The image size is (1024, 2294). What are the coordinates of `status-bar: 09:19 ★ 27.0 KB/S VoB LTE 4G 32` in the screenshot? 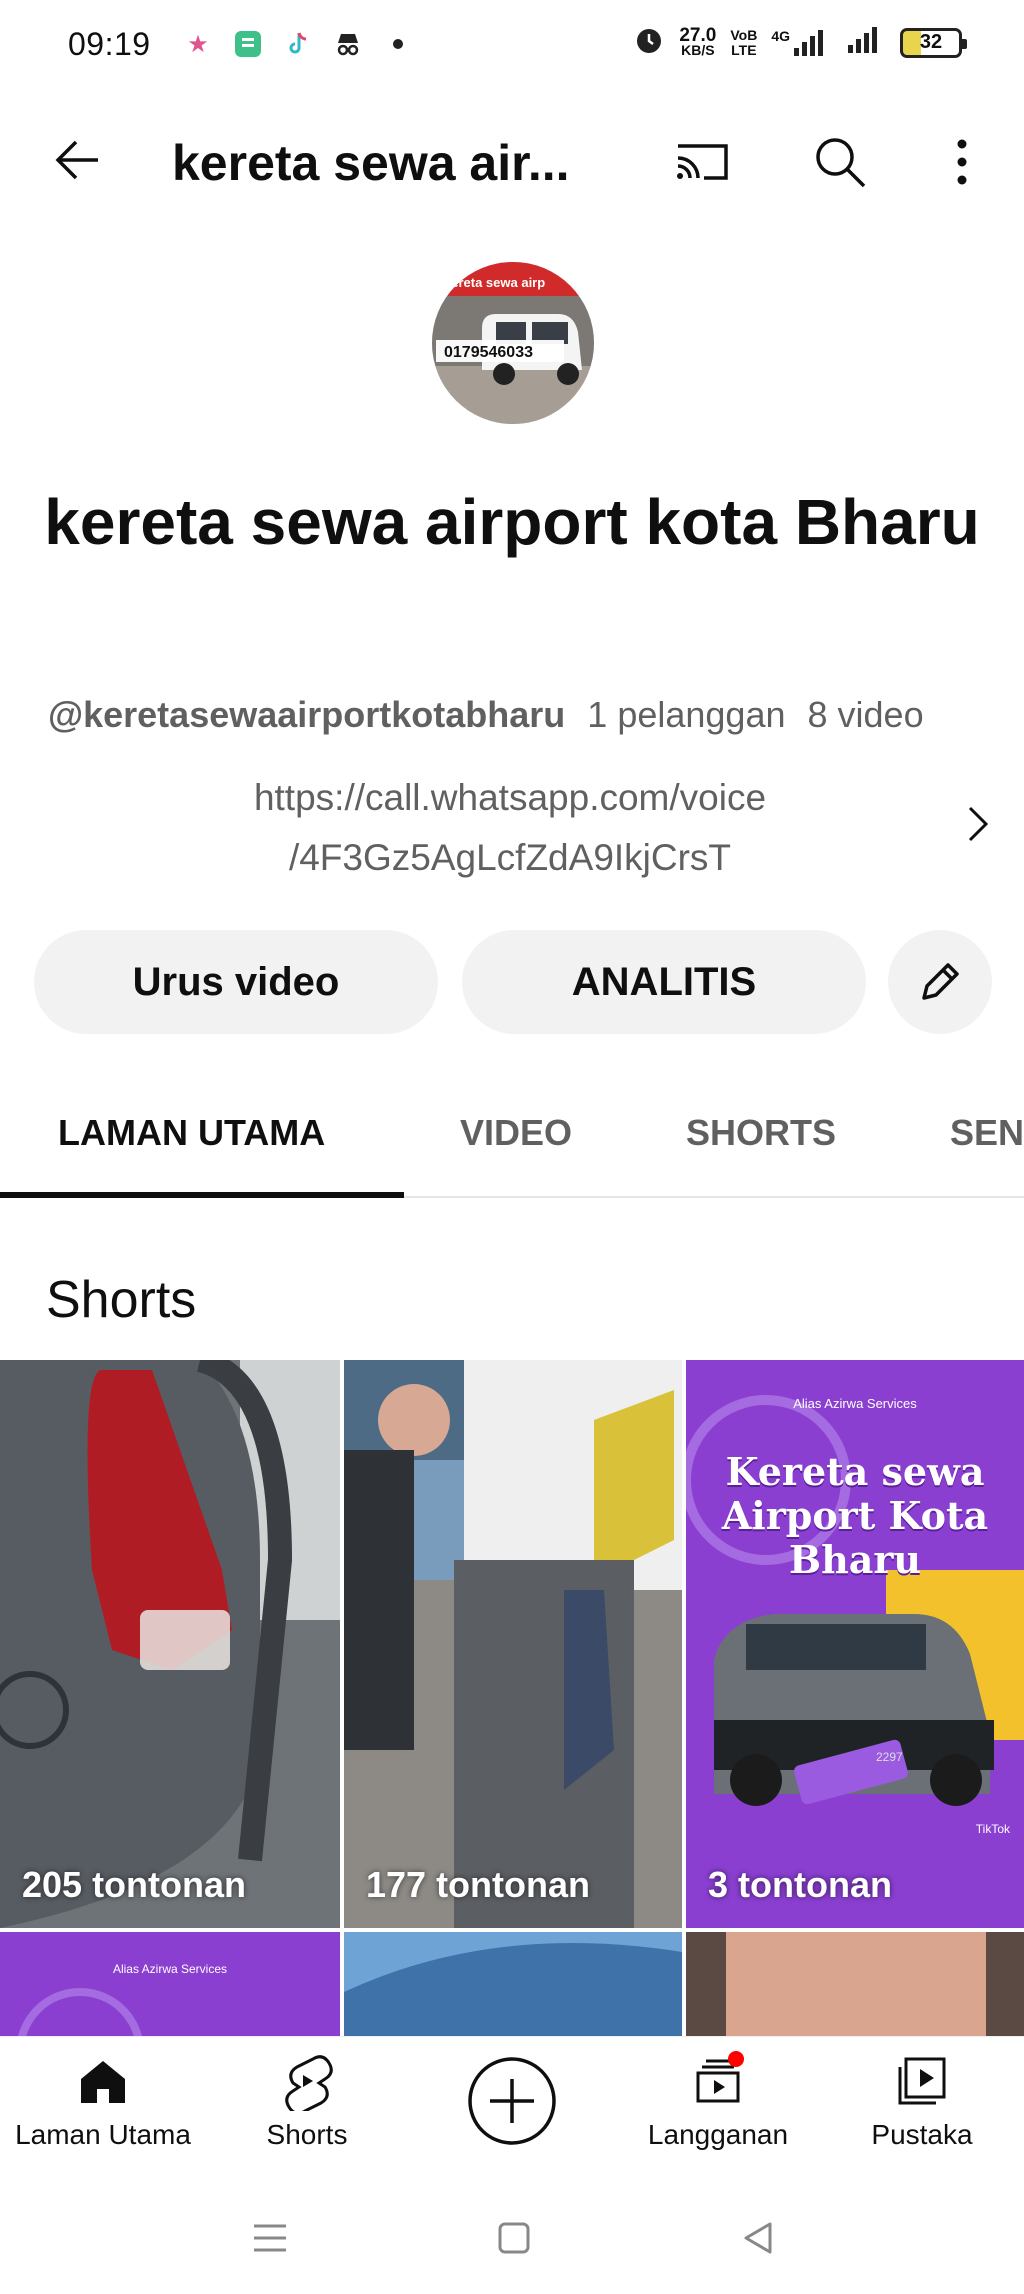 It's located at (512, 46).